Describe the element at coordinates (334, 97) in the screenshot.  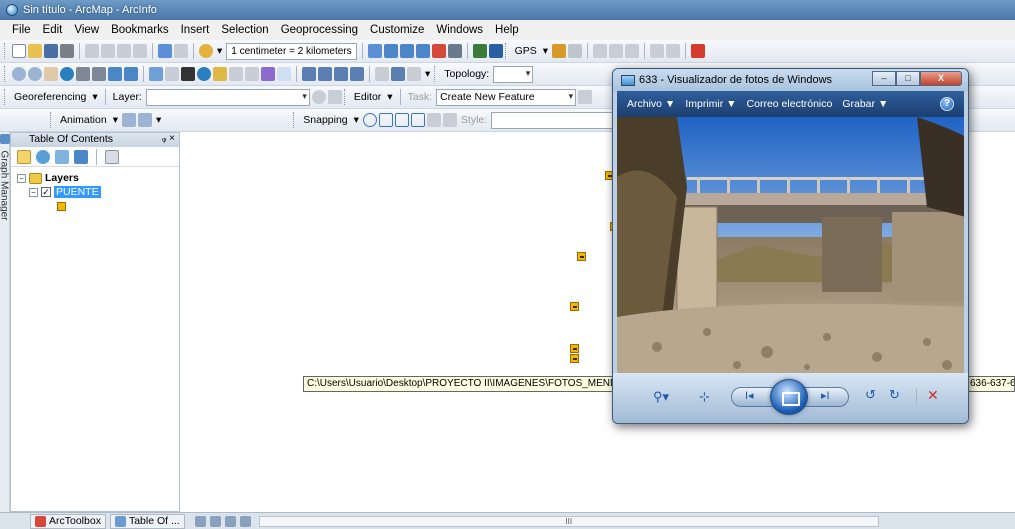
I see `add-control-points-icon` at that location.